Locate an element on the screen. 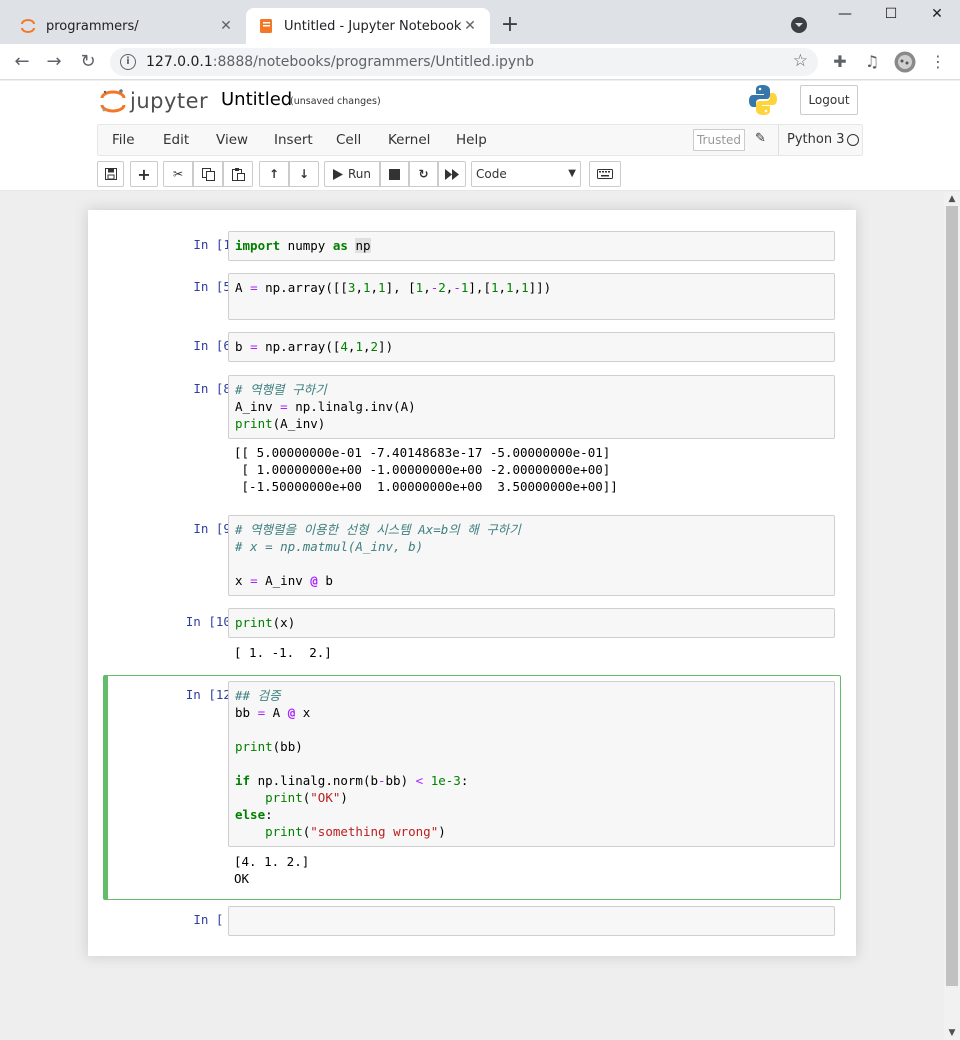 This screenshot has height=1040, width=960. cell-input: import numpy as np is located at coordinates (531, 246).